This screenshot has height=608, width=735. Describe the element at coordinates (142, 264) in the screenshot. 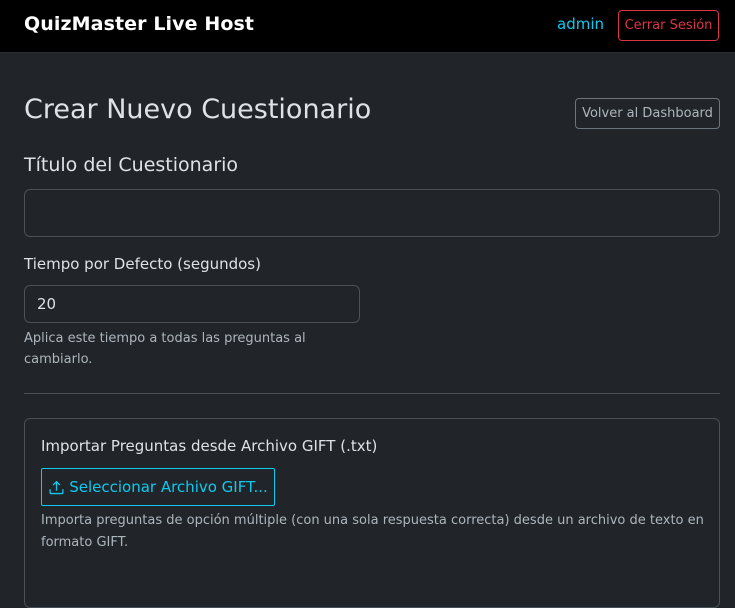

I see `default-time-label: Tiempo por Defecto (segundos)` at that location.